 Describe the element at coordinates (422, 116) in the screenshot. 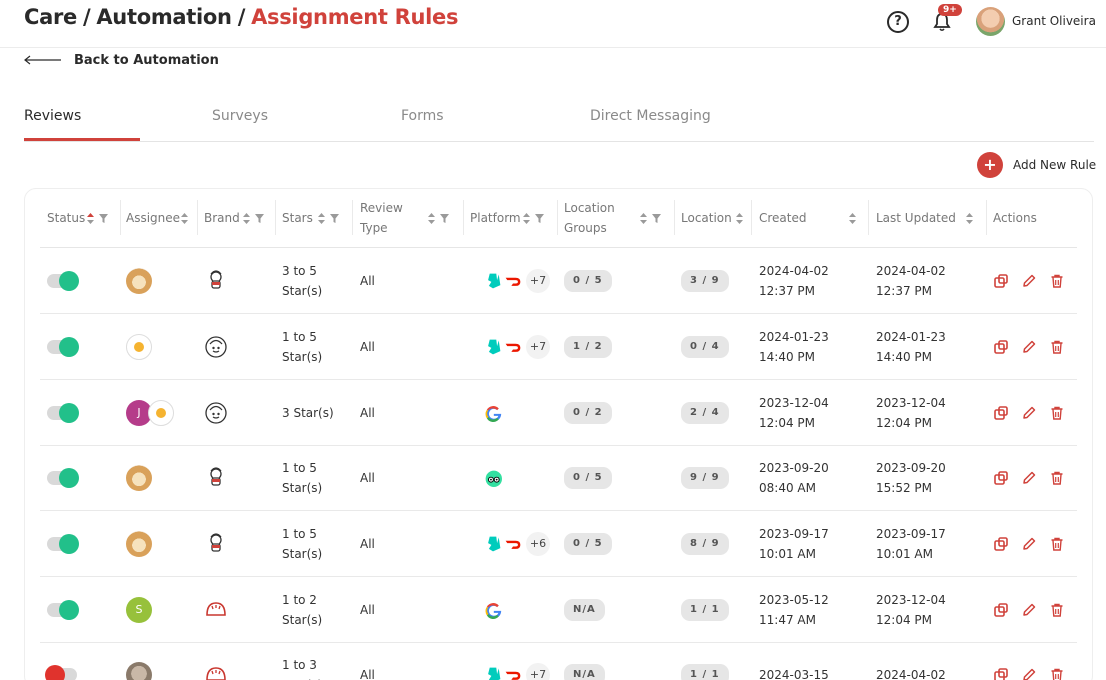

I see `tab-forms: Forms` at that location.